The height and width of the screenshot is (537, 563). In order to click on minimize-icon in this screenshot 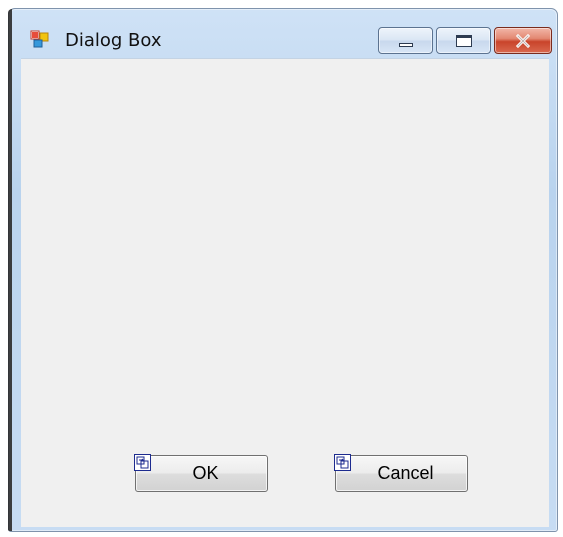, I will do `click(406, 45)`.